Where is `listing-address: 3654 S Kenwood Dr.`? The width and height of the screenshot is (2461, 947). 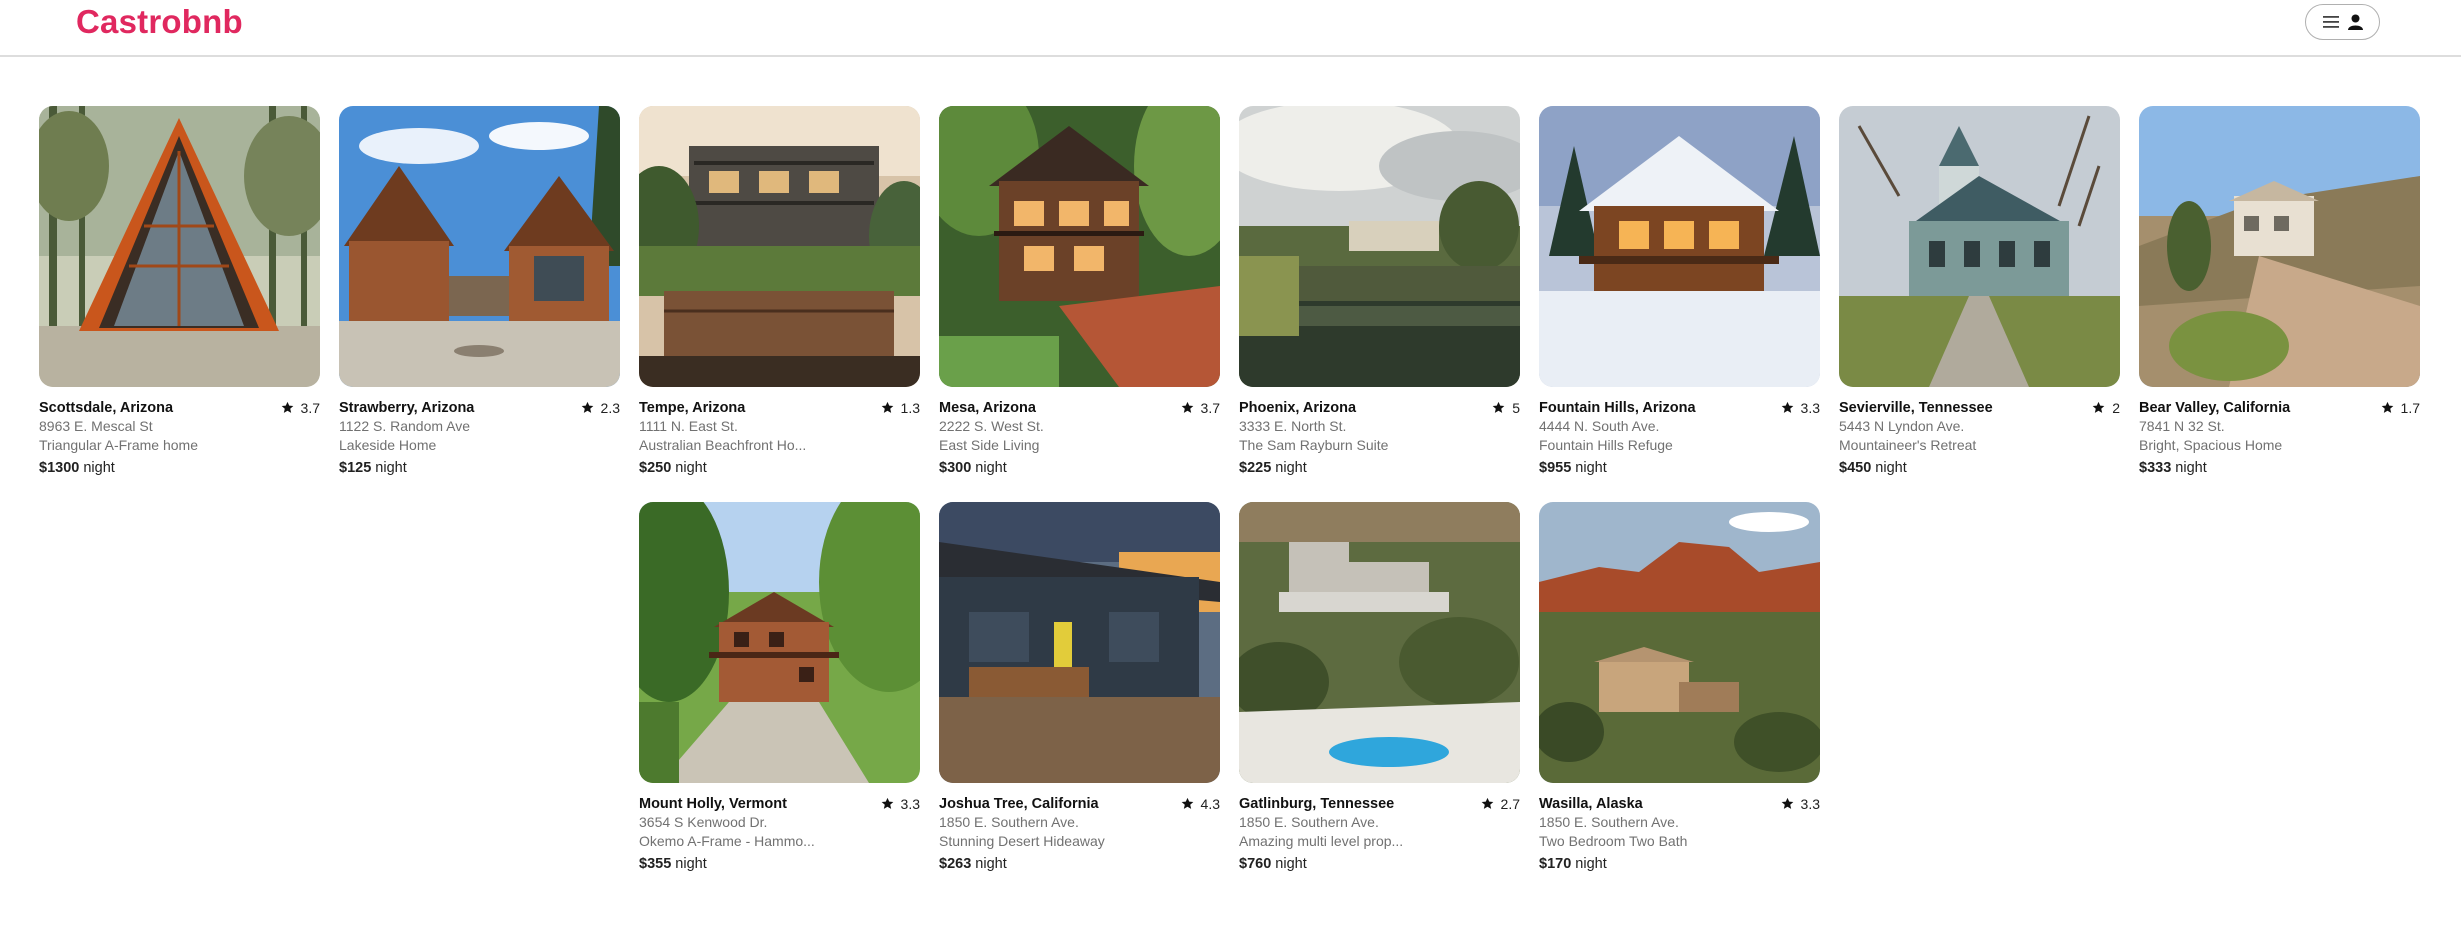
listing-address: 3654 S Kenwood Dr. is located at coordinates (703, 822).